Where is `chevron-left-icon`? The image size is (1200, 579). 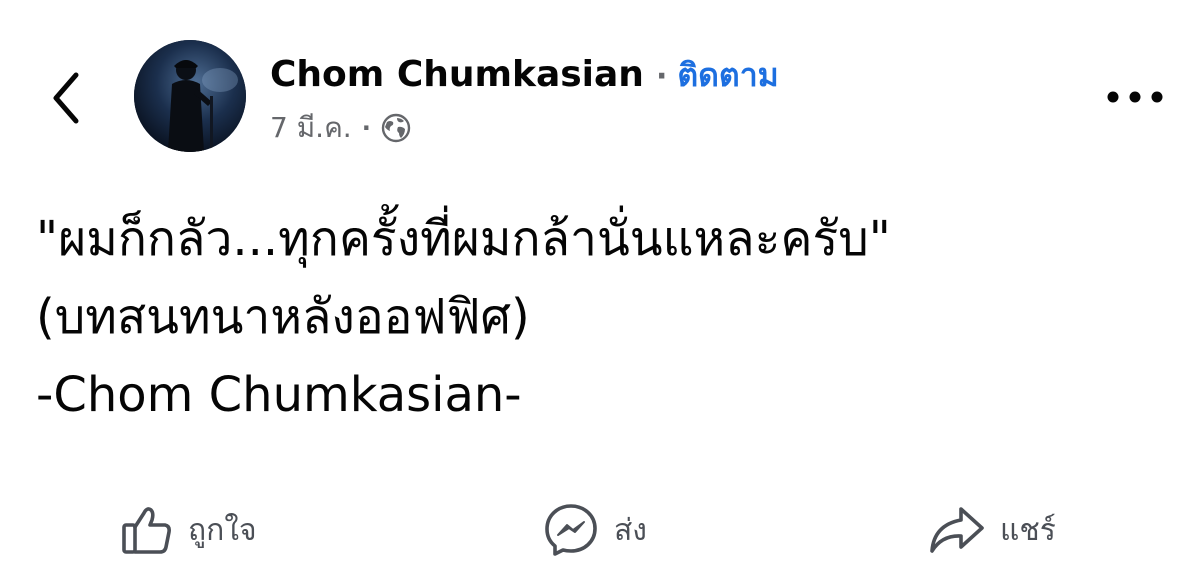 chevron-left-icon is located at coordinates (66, 98).